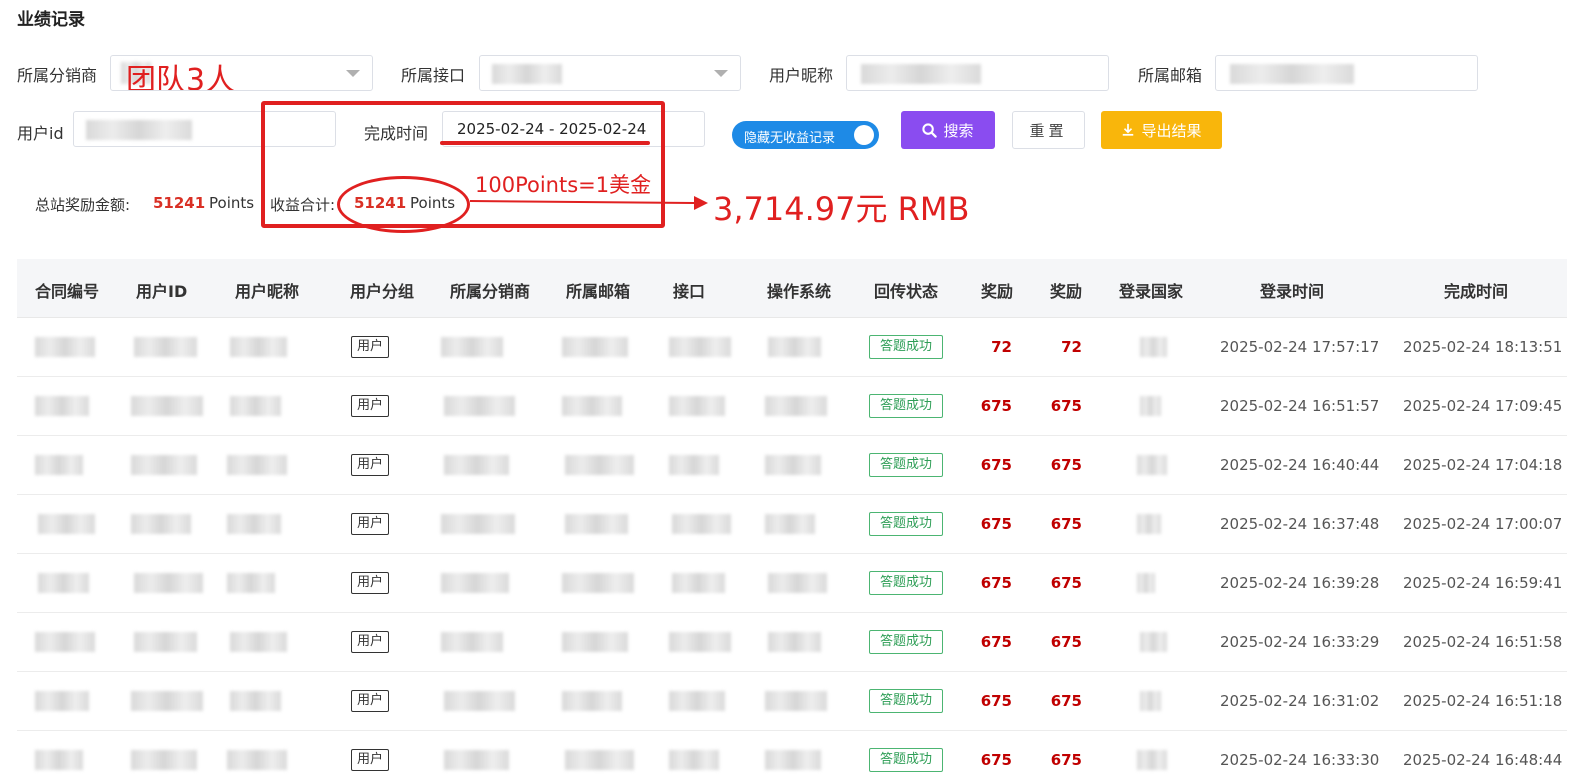 Image resolution: width=1573 pixels, height=782 pixels. I want to click on team-size-annotation: 团队3人, so click(181, 77).